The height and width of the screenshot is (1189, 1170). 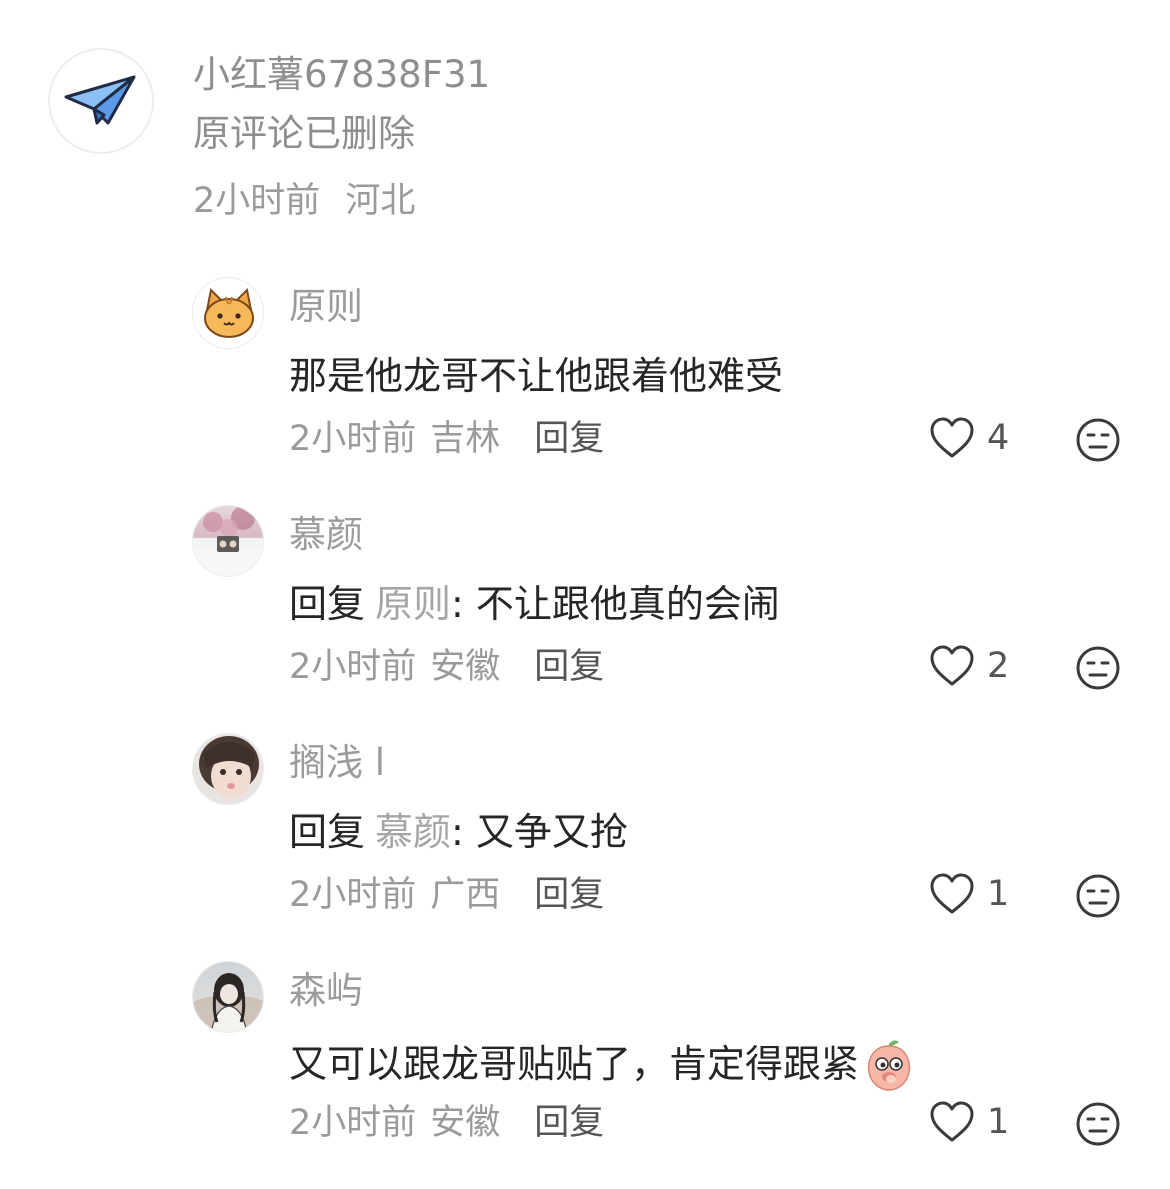 I want to click on reply-target-username: 慕颜, so click(x=413, y=832).